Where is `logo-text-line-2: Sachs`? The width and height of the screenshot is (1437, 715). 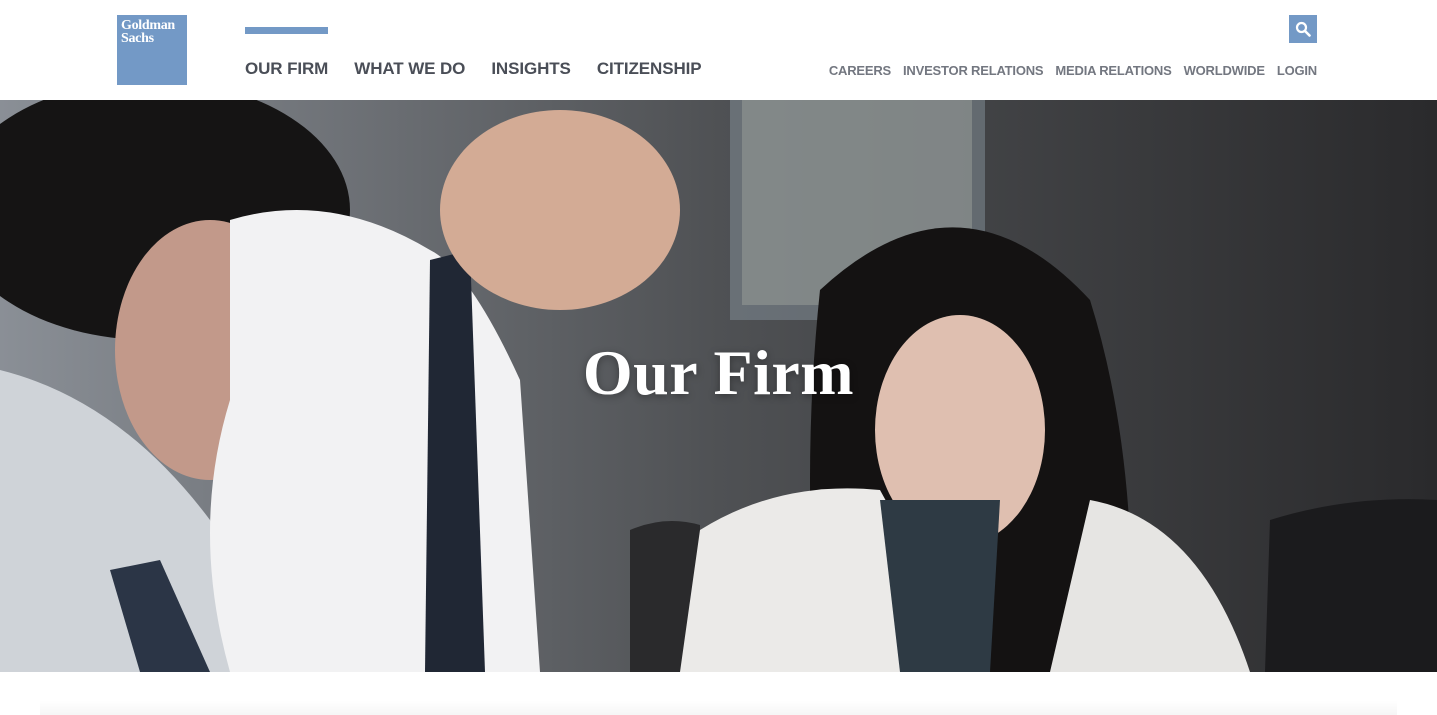 logo-text-line-2: Sachs is located at coordinates (137, 38).